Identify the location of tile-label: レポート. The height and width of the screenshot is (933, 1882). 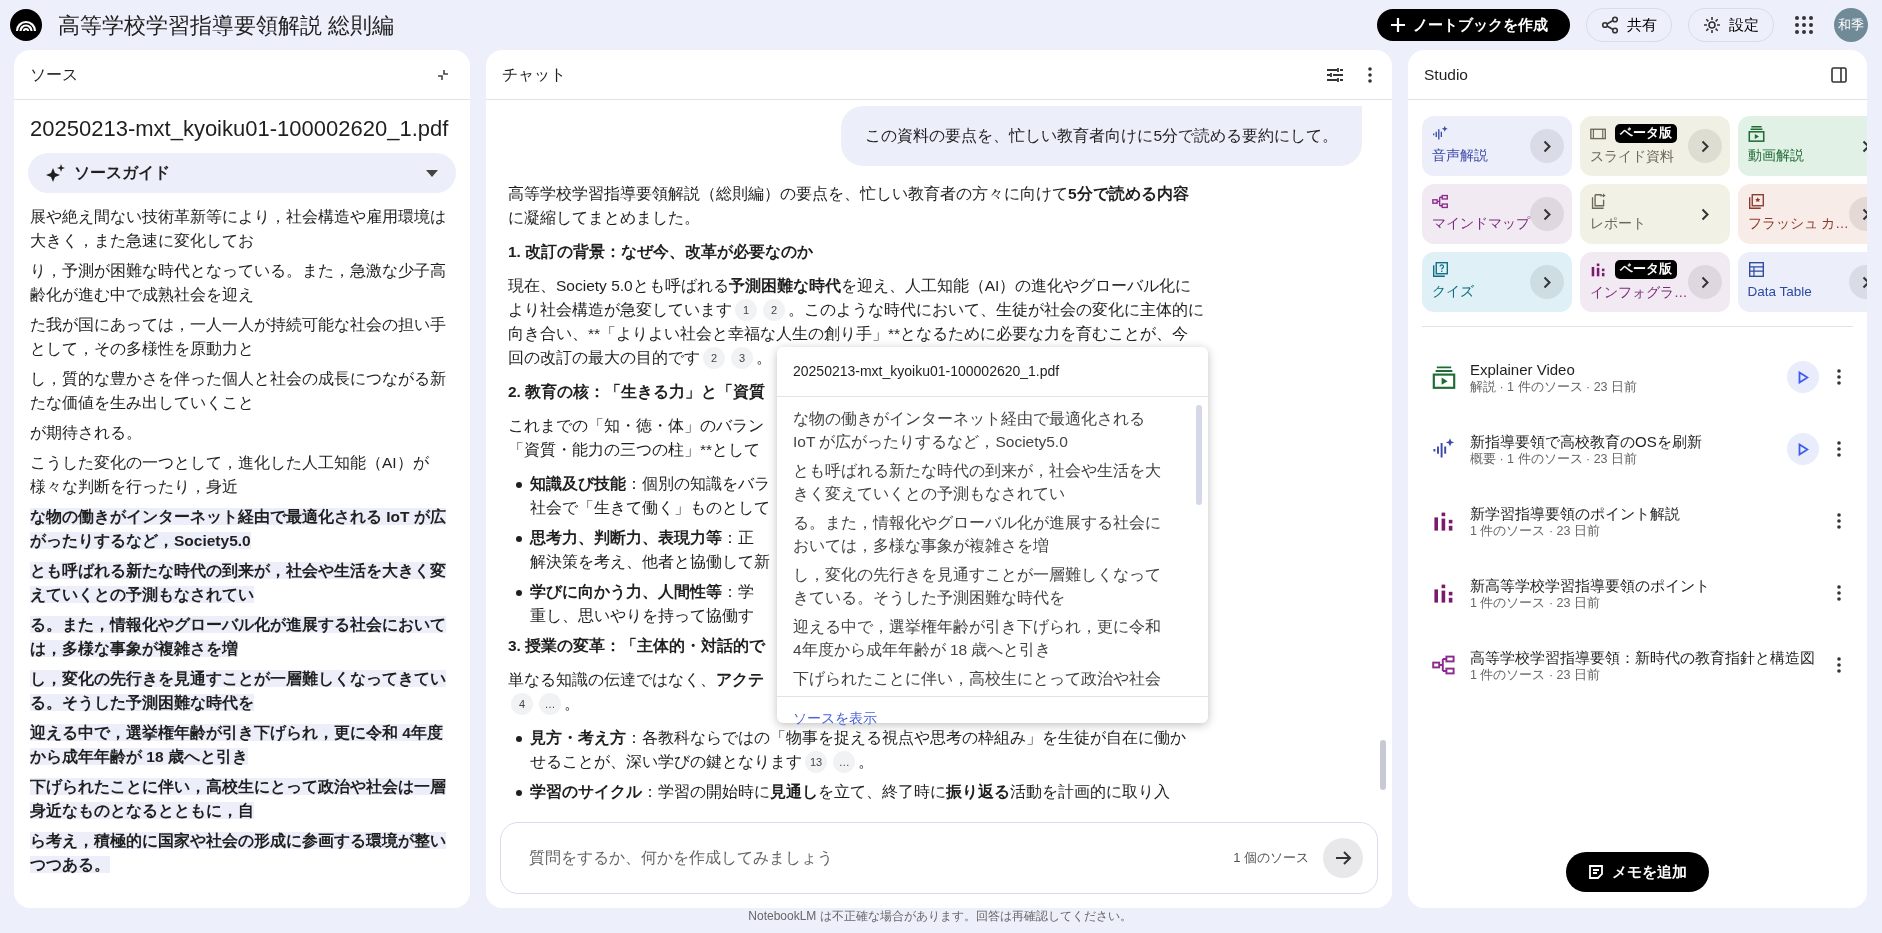
(1618, 224).